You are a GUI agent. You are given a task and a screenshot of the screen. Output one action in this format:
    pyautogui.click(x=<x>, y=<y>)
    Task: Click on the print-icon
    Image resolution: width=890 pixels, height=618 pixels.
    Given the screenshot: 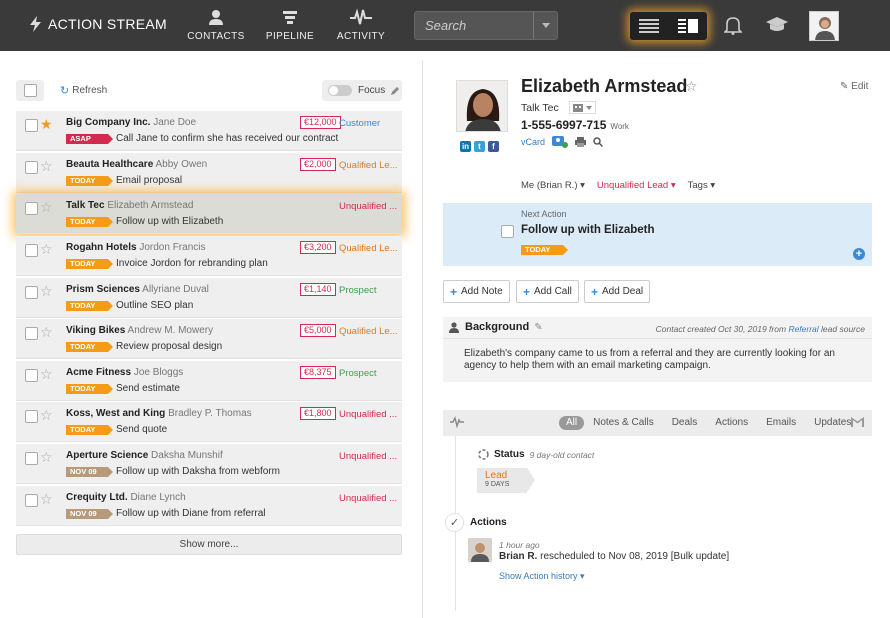 What is the action you would take?
    pyautogui.click(x=581, y=142)
    